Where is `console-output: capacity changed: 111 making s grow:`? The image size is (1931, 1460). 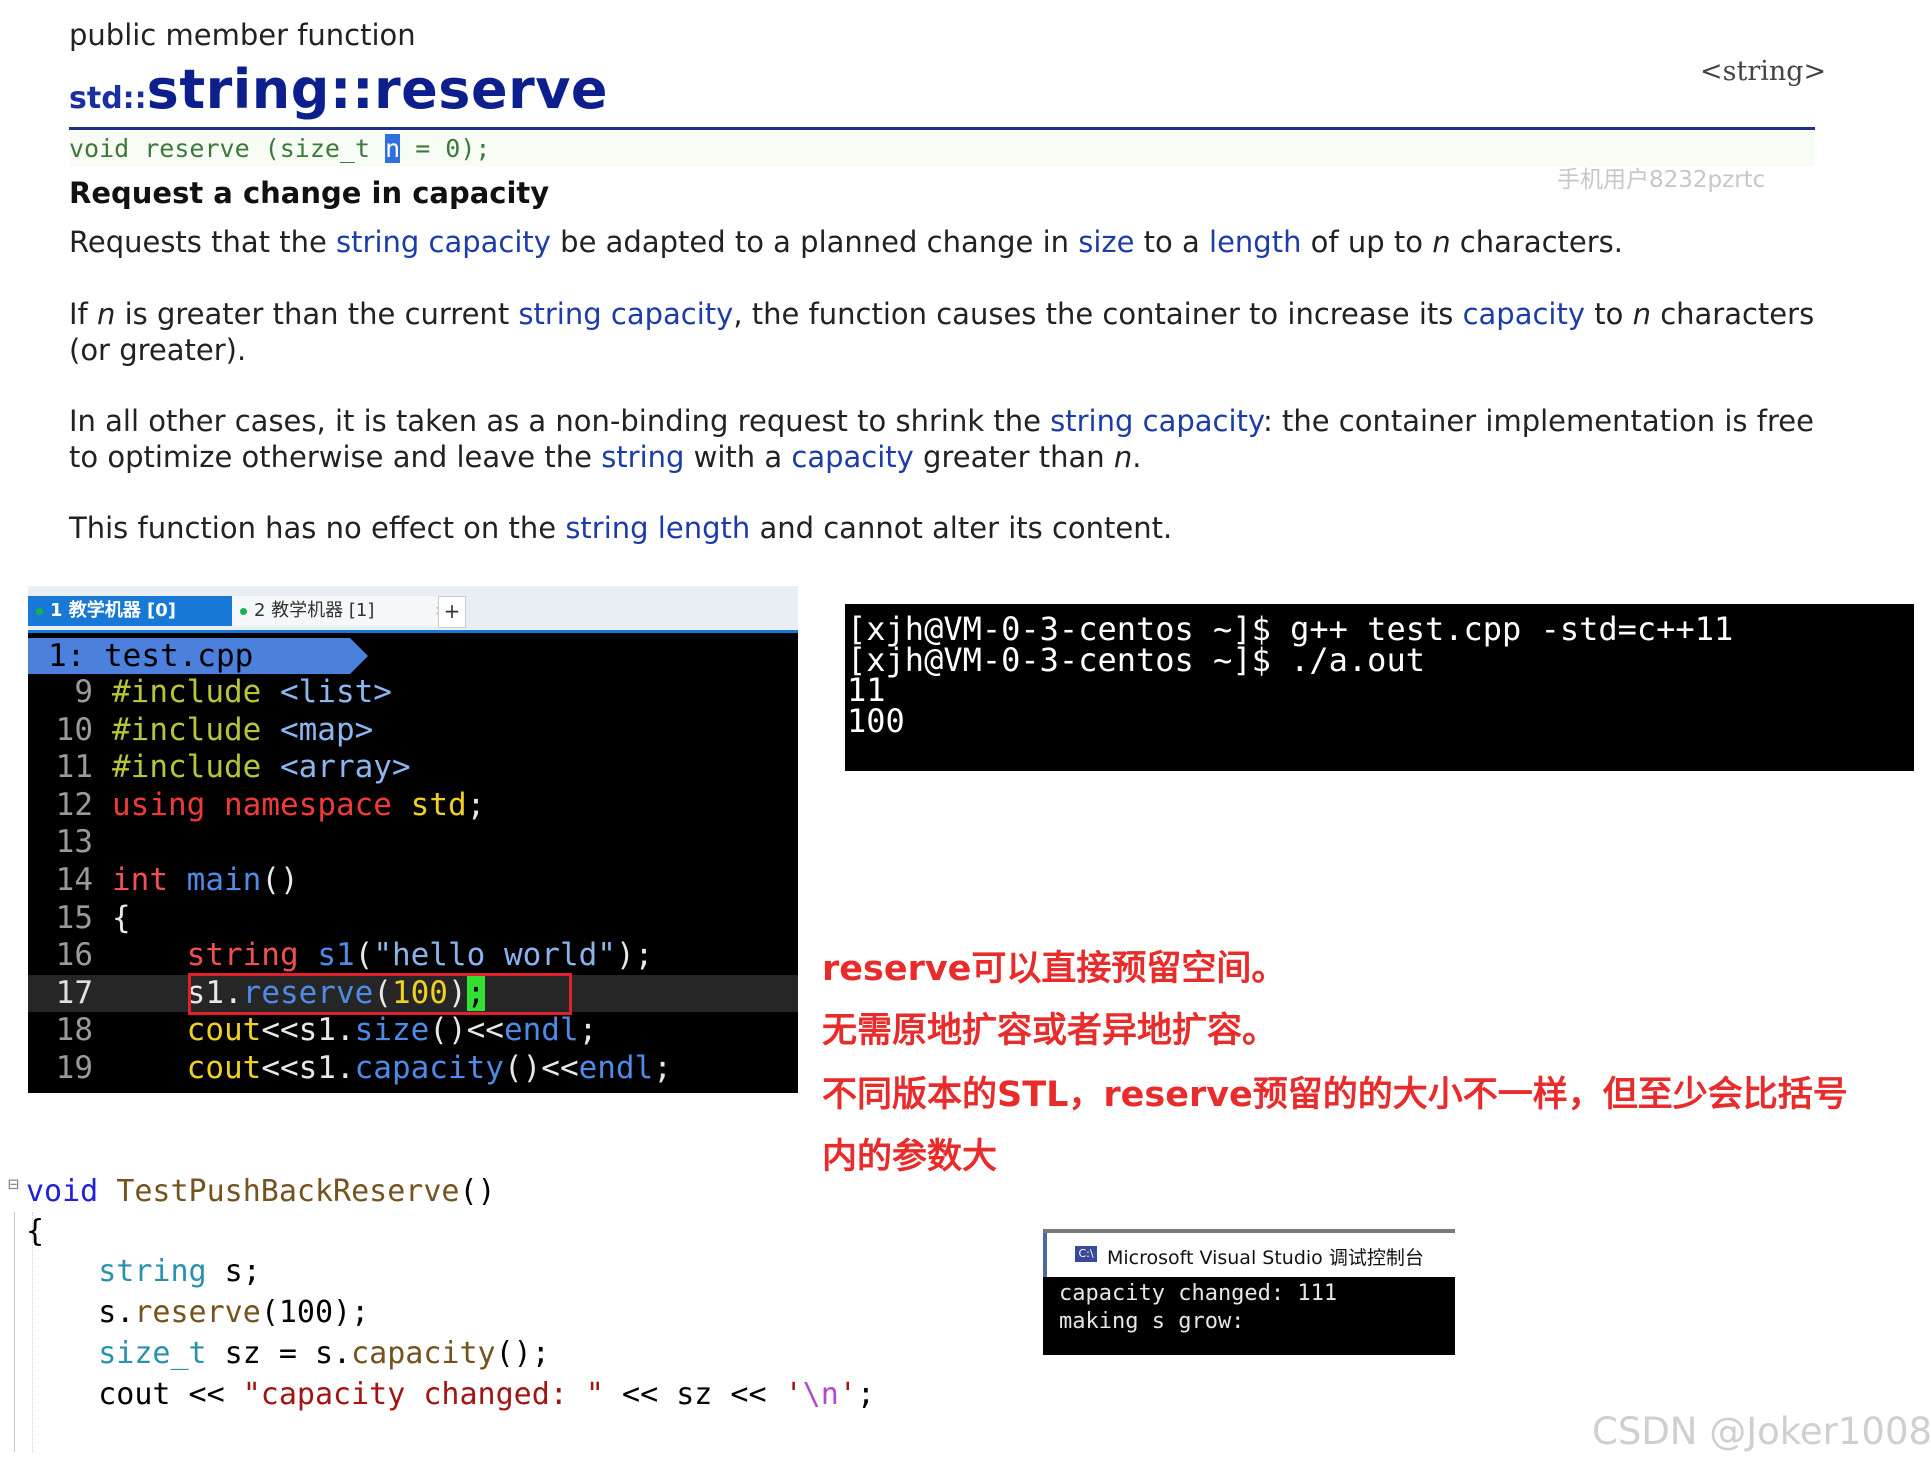
console-output: capacity changed: 111 making s grow: is located at coordinates (1249, 1316).